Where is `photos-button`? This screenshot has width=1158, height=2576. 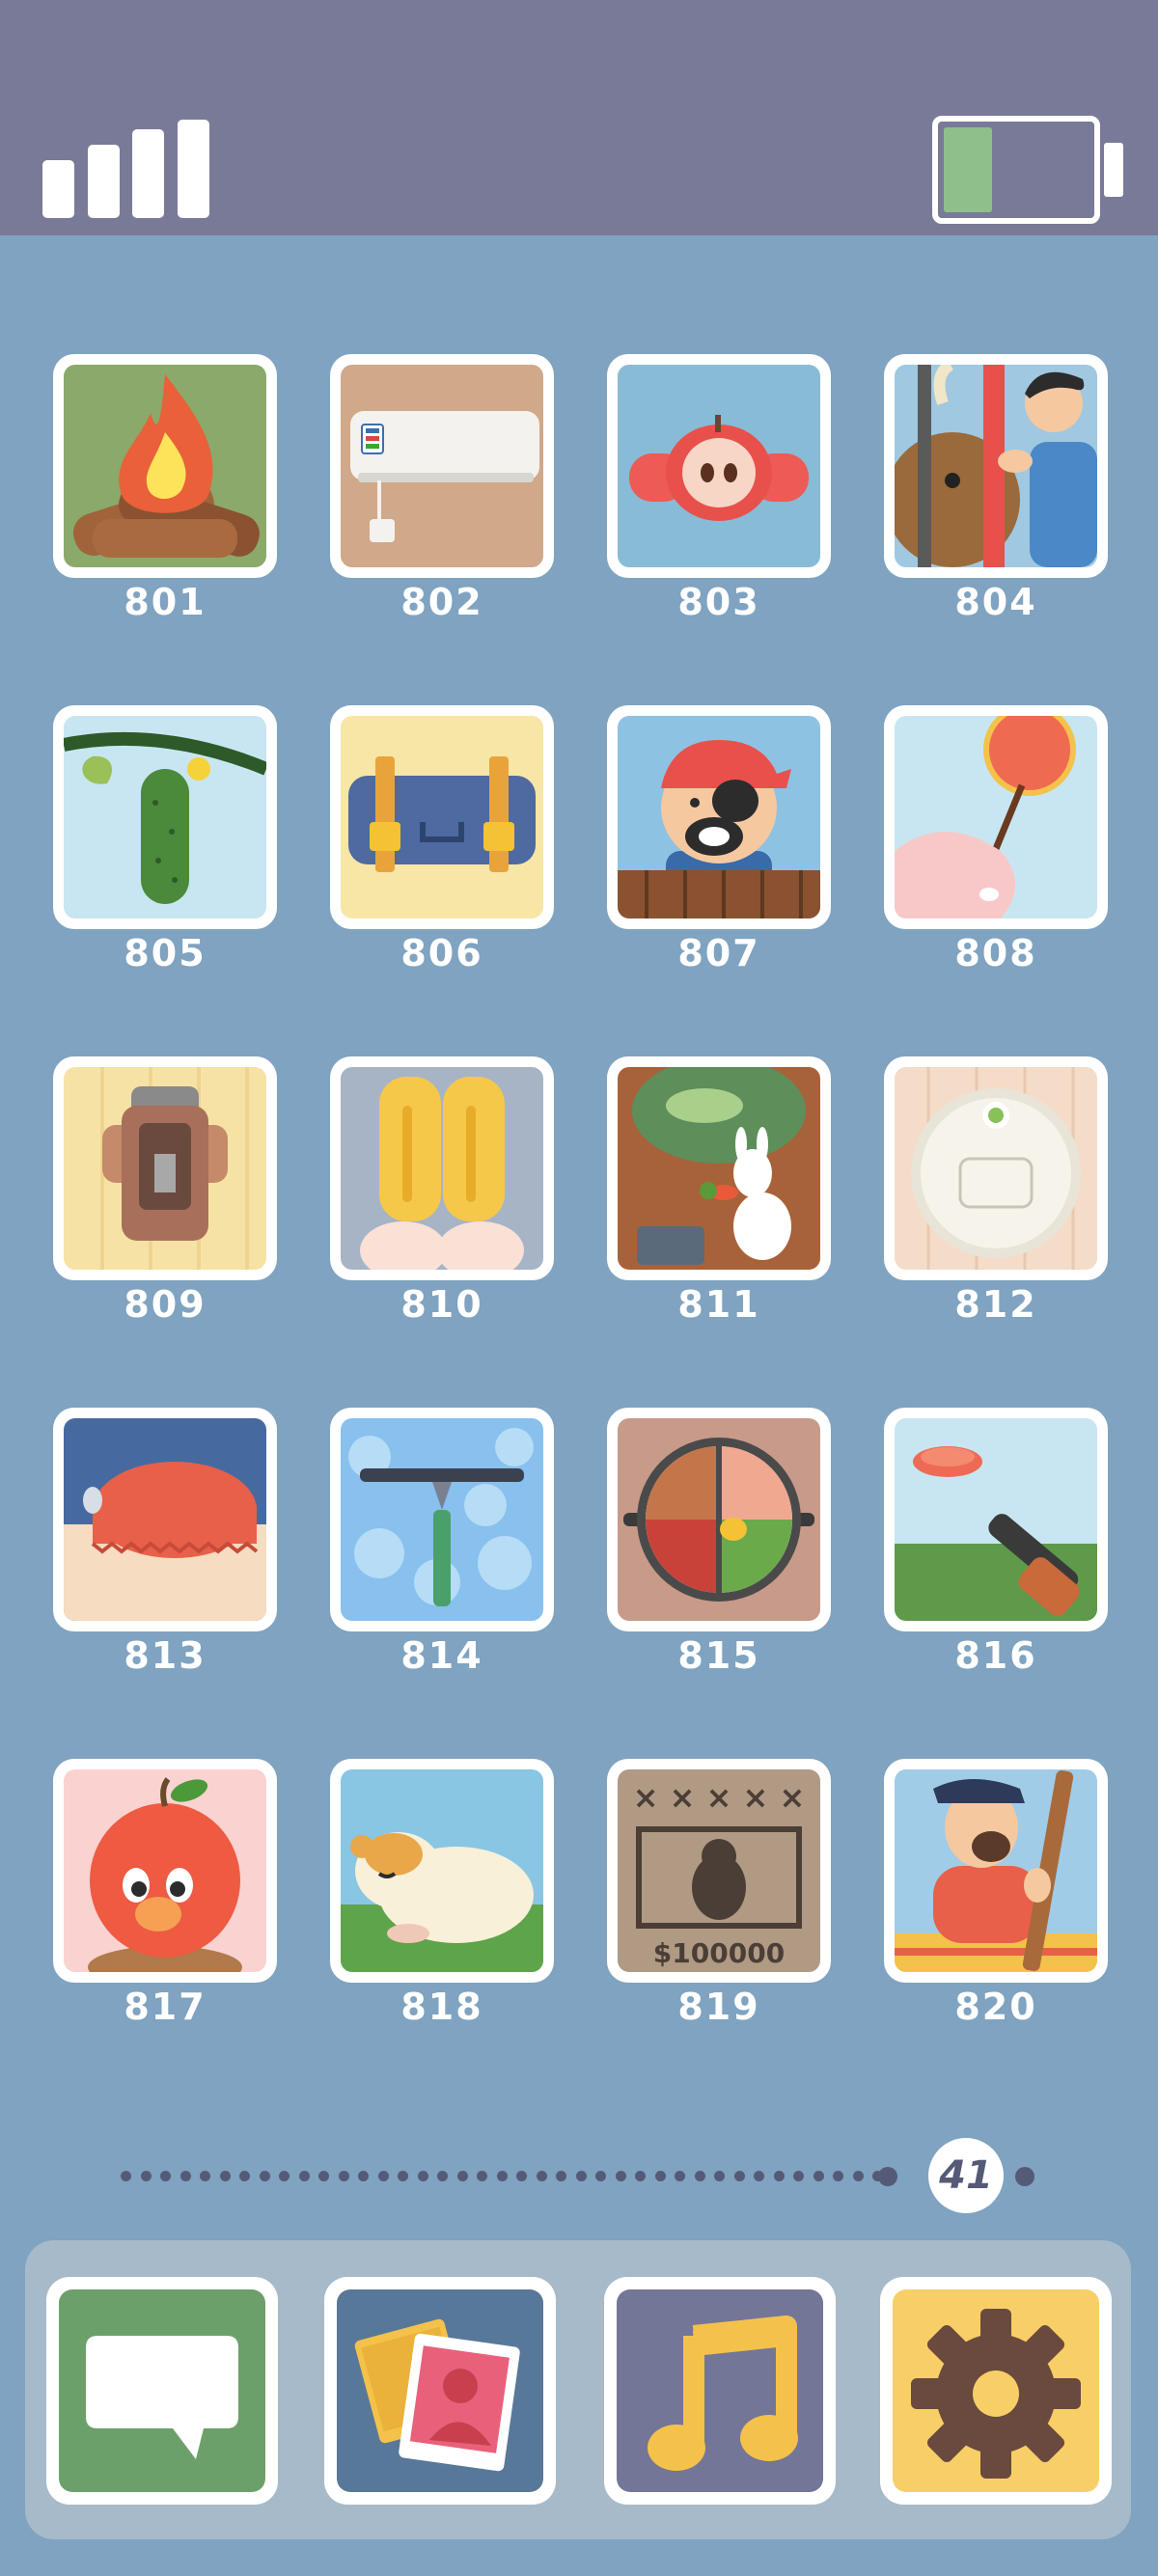 photos-button is located at coordinates (440, 2391).